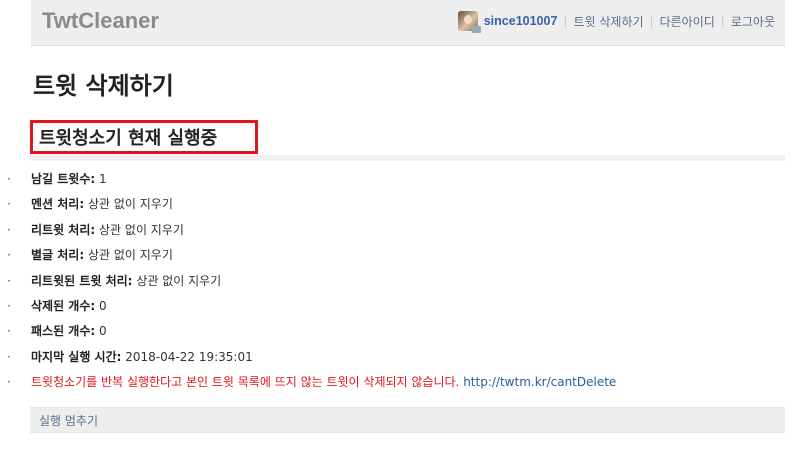 The width and height of the screenshot is (800, 451). What do you see at coordinates (311, 309) in the screenshot?
I see `list-item: · 삭제된 개수: 0` at bounding box center [311, 309].